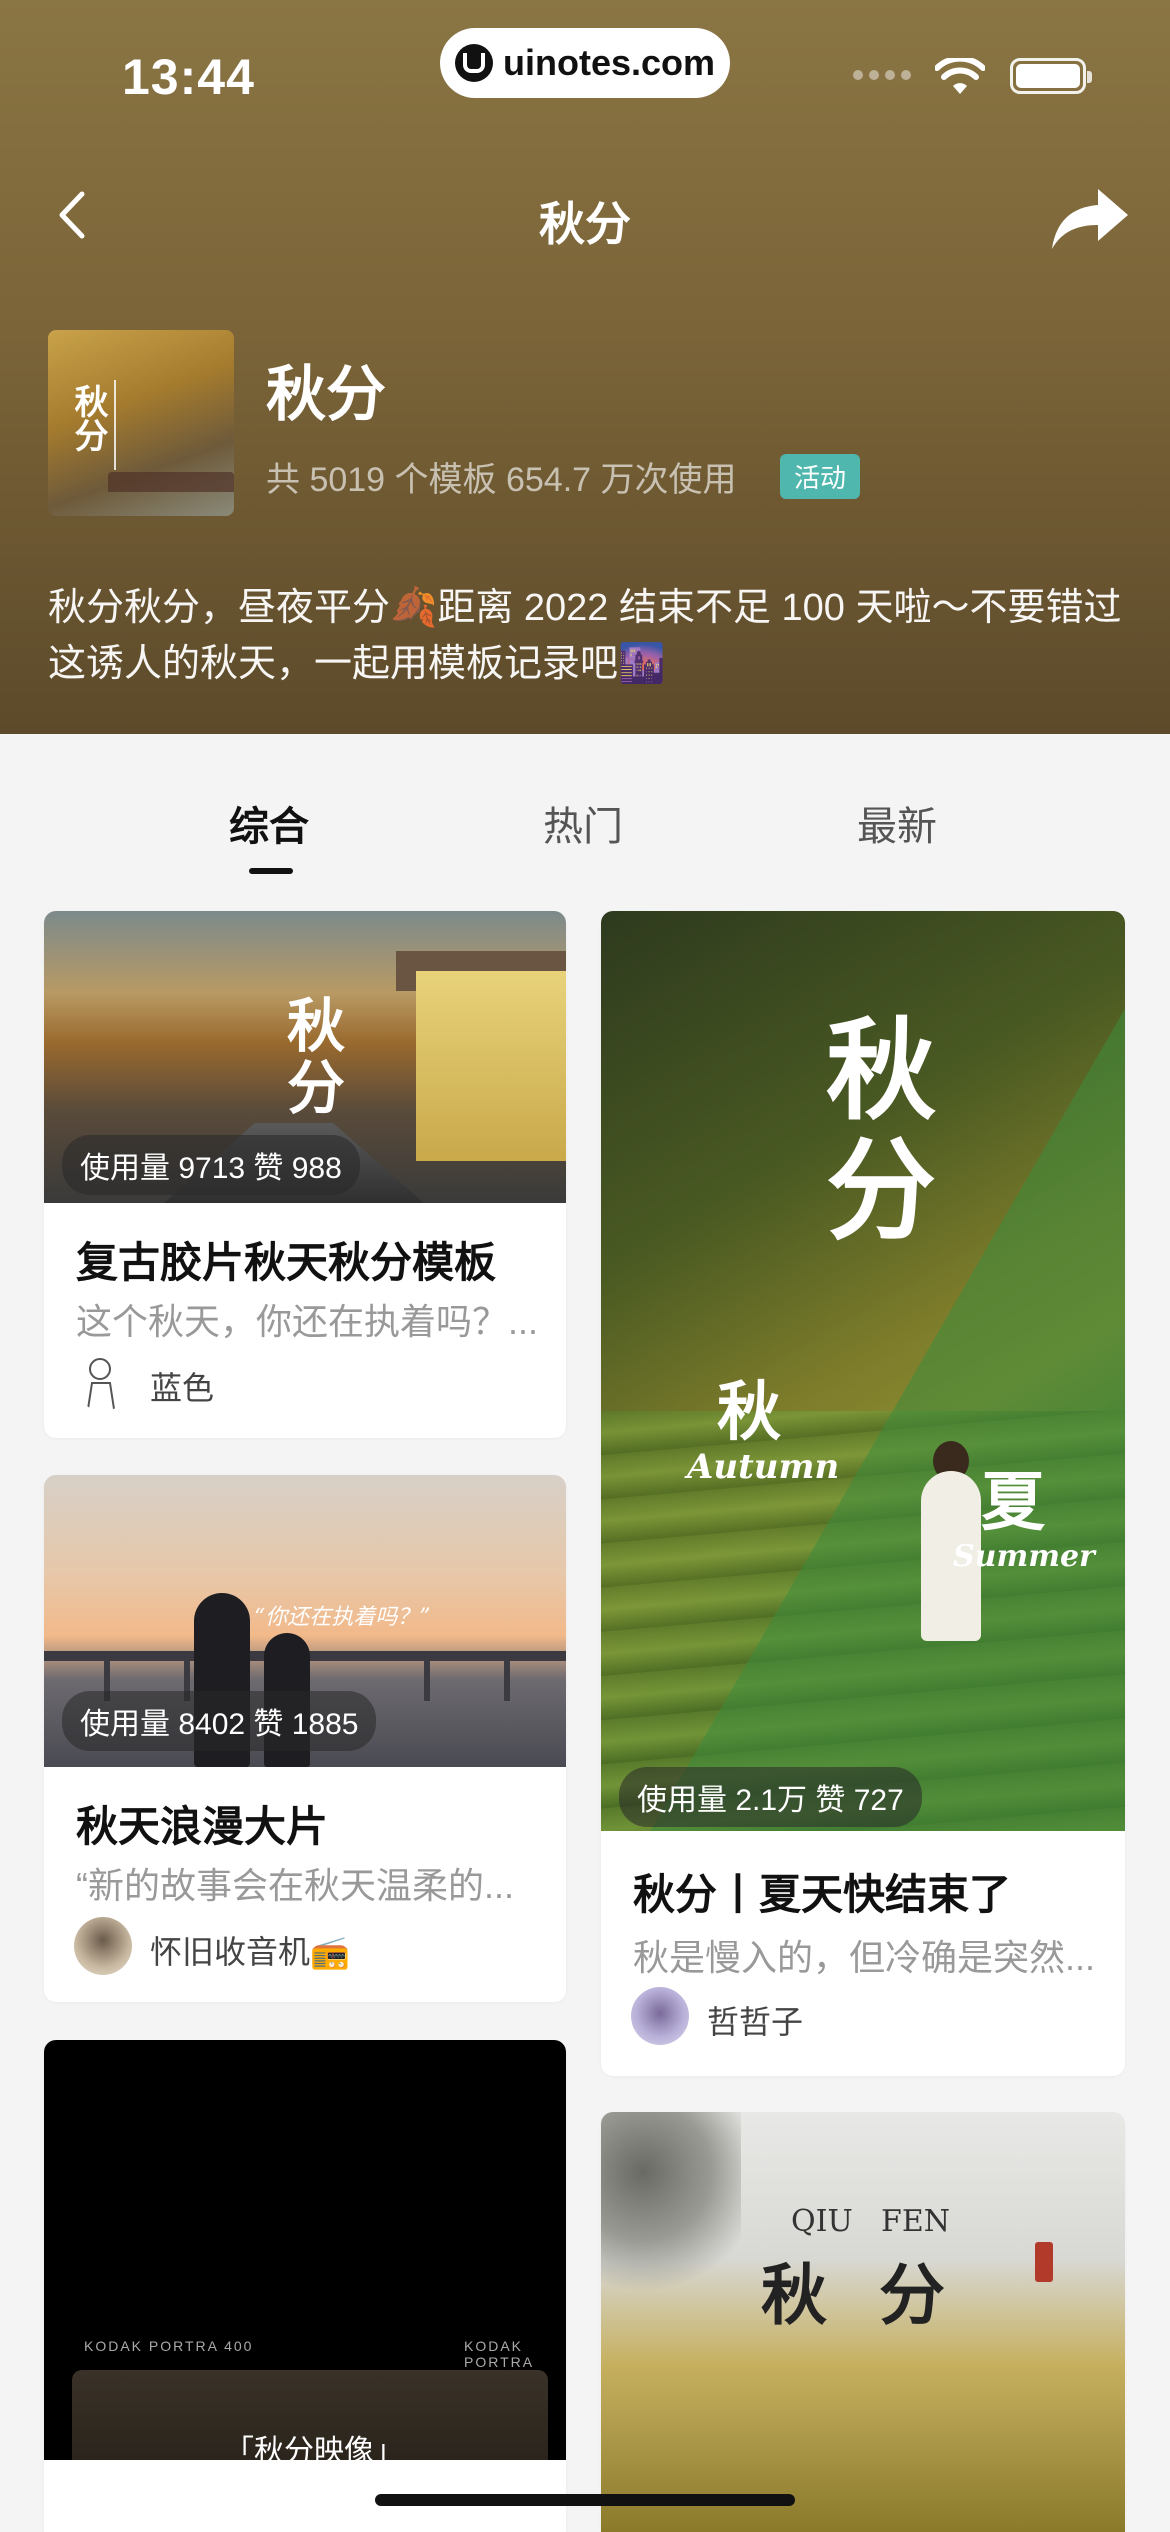  I want to click on active-tab-indicator, so click(271, 871).